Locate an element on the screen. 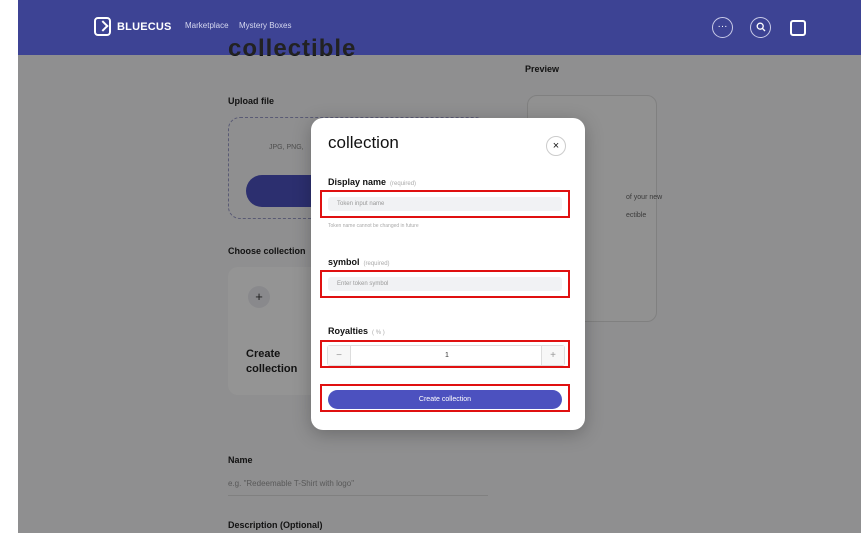  symbol-label: symbol (required) is located at coordinates (359, 262).